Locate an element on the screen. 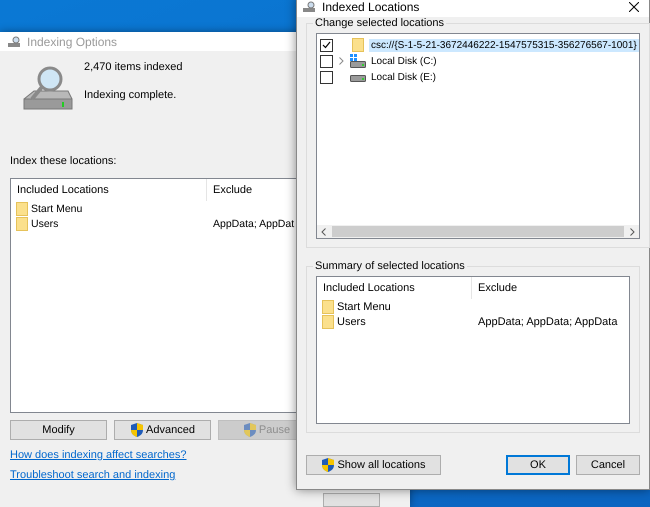 The image size is (650, 507). location-item: Local Disk (C:) is located at coordinates (404, 61).